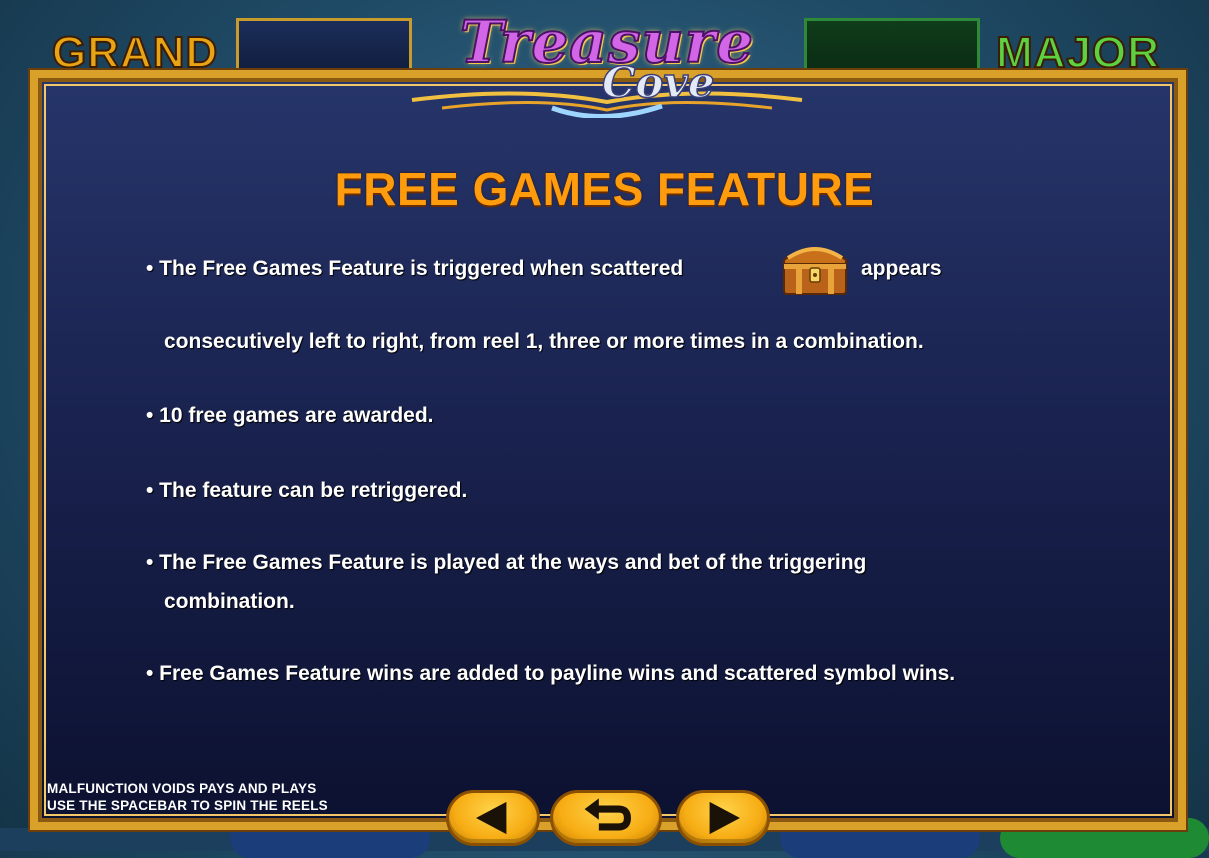 The width and height of the screenshot is (1209, 858). I want to click on page-title: FREE GAMES FEATURE, so click(604, 189).